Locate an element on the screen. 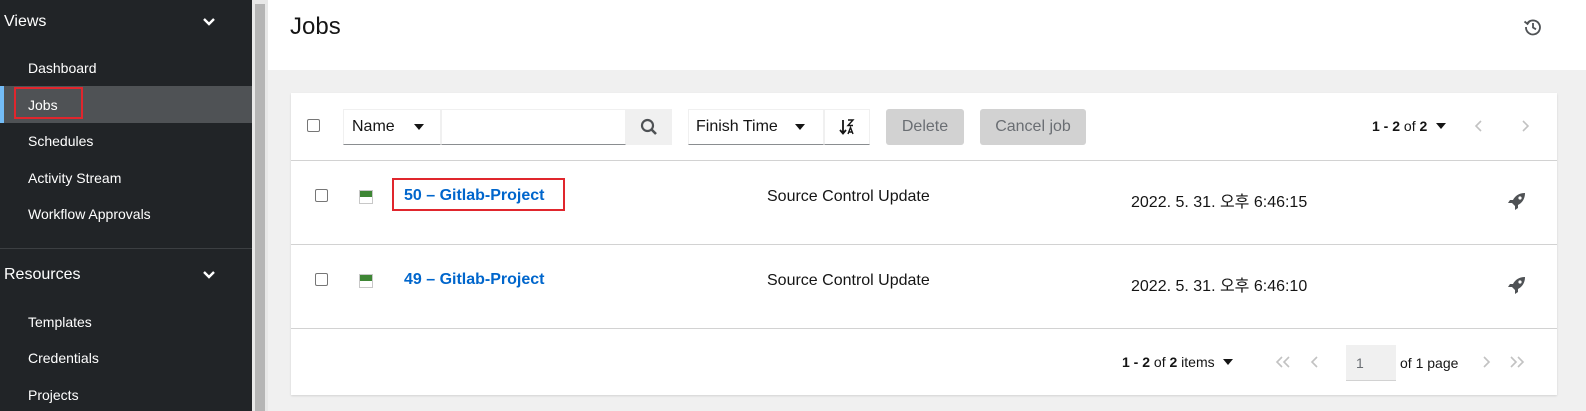 This screenshot has height=411, width=1586. footer-of: of is located at coordinates (1159, 362).